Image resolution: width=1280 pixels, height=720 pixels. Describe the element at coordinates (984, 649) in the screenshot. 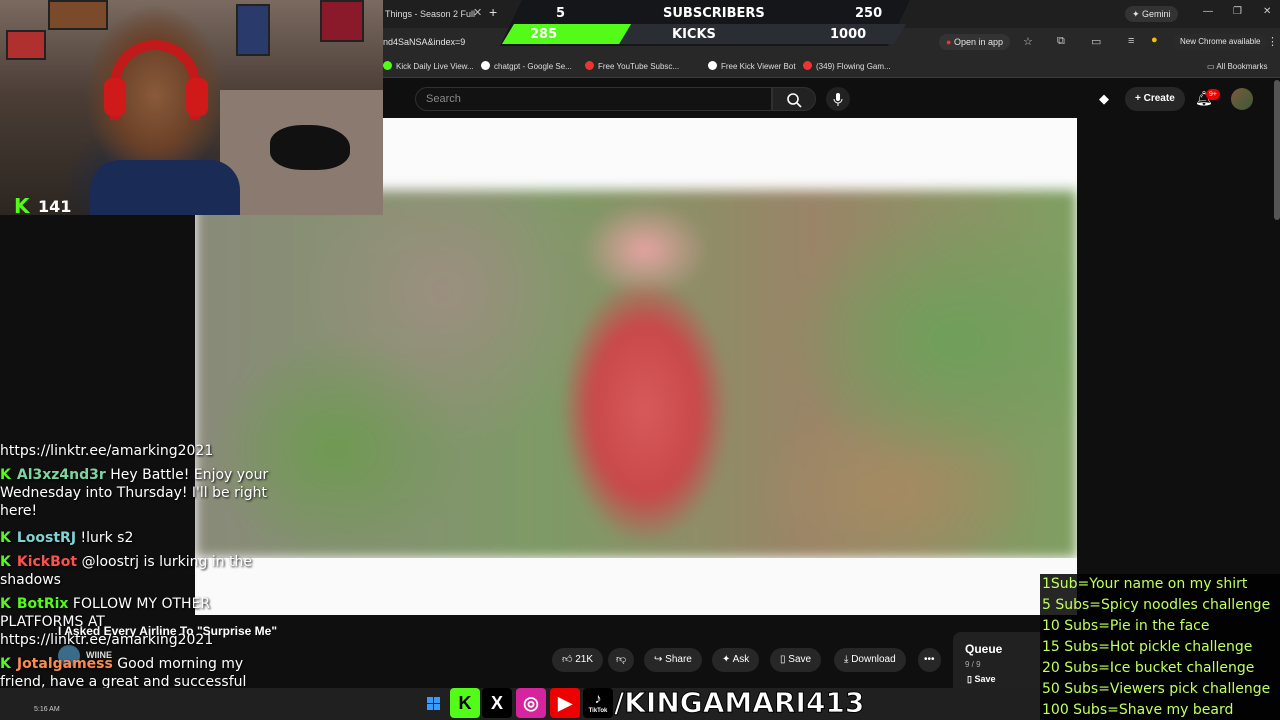

I see `queue-title: Queue` at that location.